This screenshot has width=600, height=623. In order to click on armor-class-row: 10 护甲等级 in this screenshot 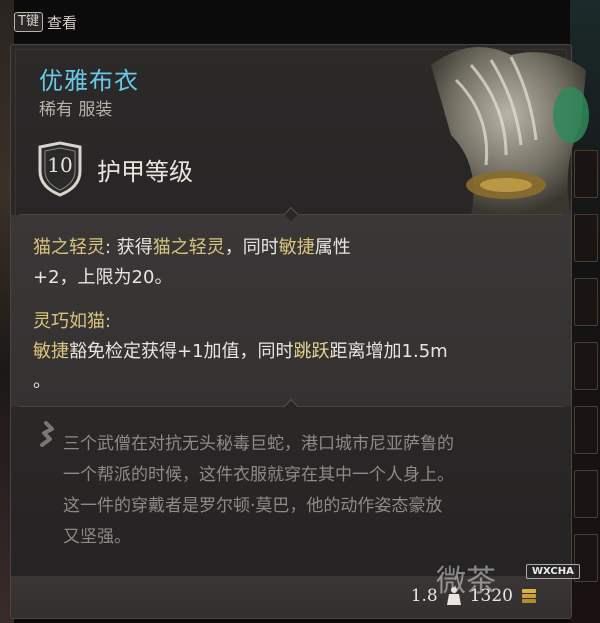, I will do `click(115, 169)`.